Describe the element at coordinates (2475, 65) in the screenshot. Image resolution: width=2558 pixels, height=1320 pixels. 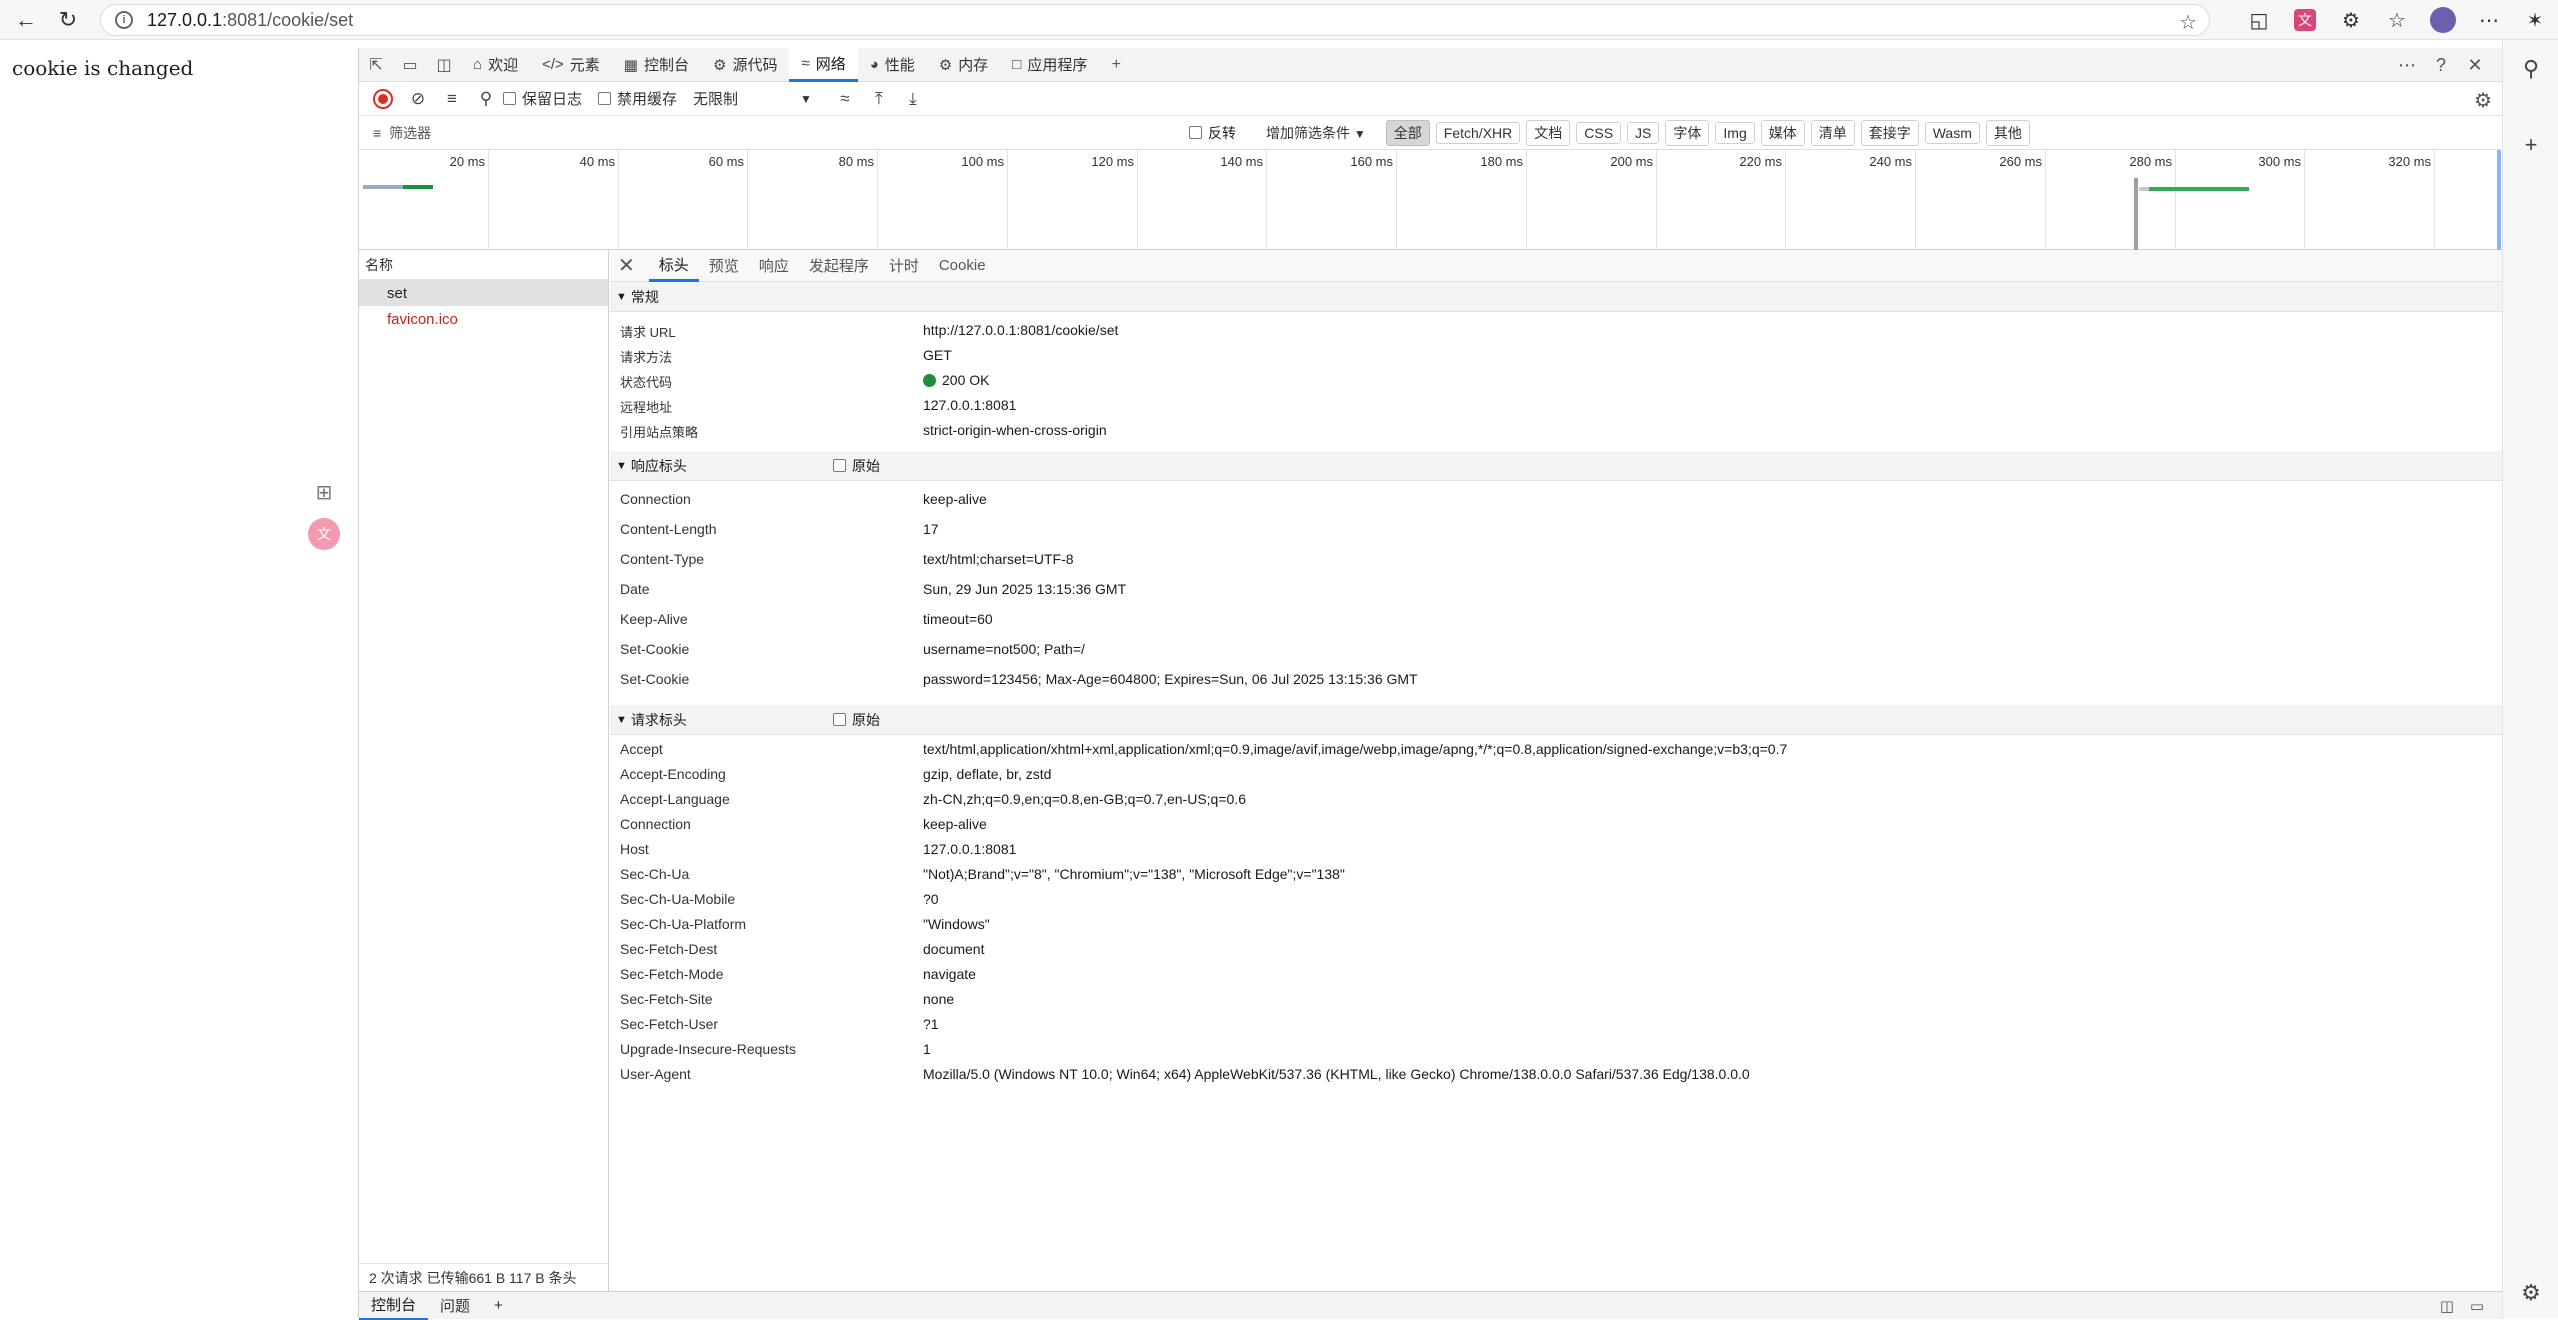
I see `close-devtools-icon: ✕` at that location.